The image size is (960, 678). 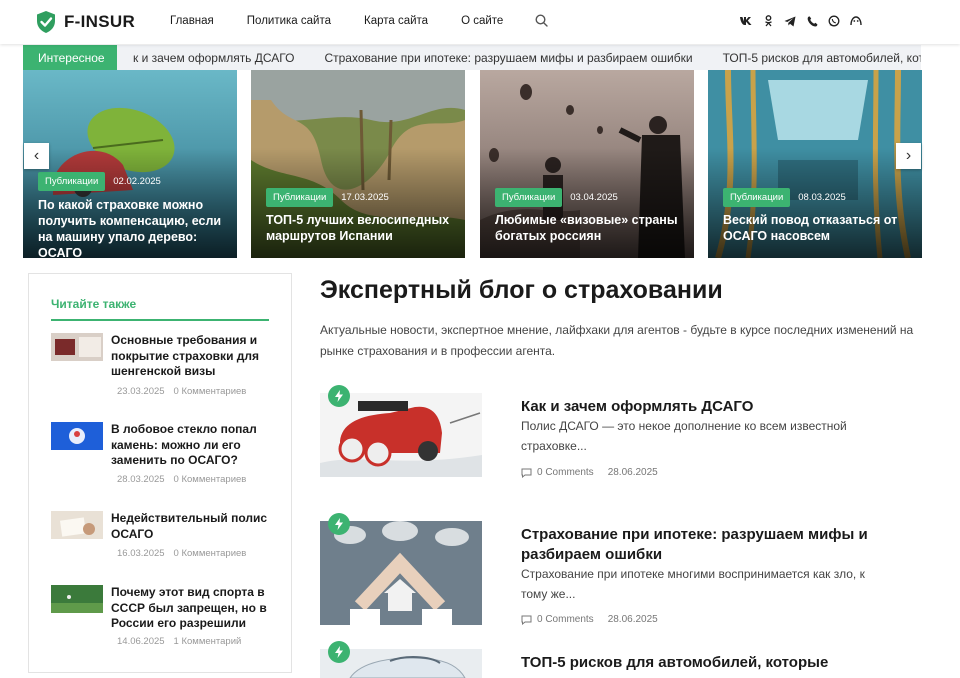 What do you see at coordinates (190, 526) in the screenshot?
I see `list-title: Недействительный полис ОСАГО` at bounding box center [190, 526].